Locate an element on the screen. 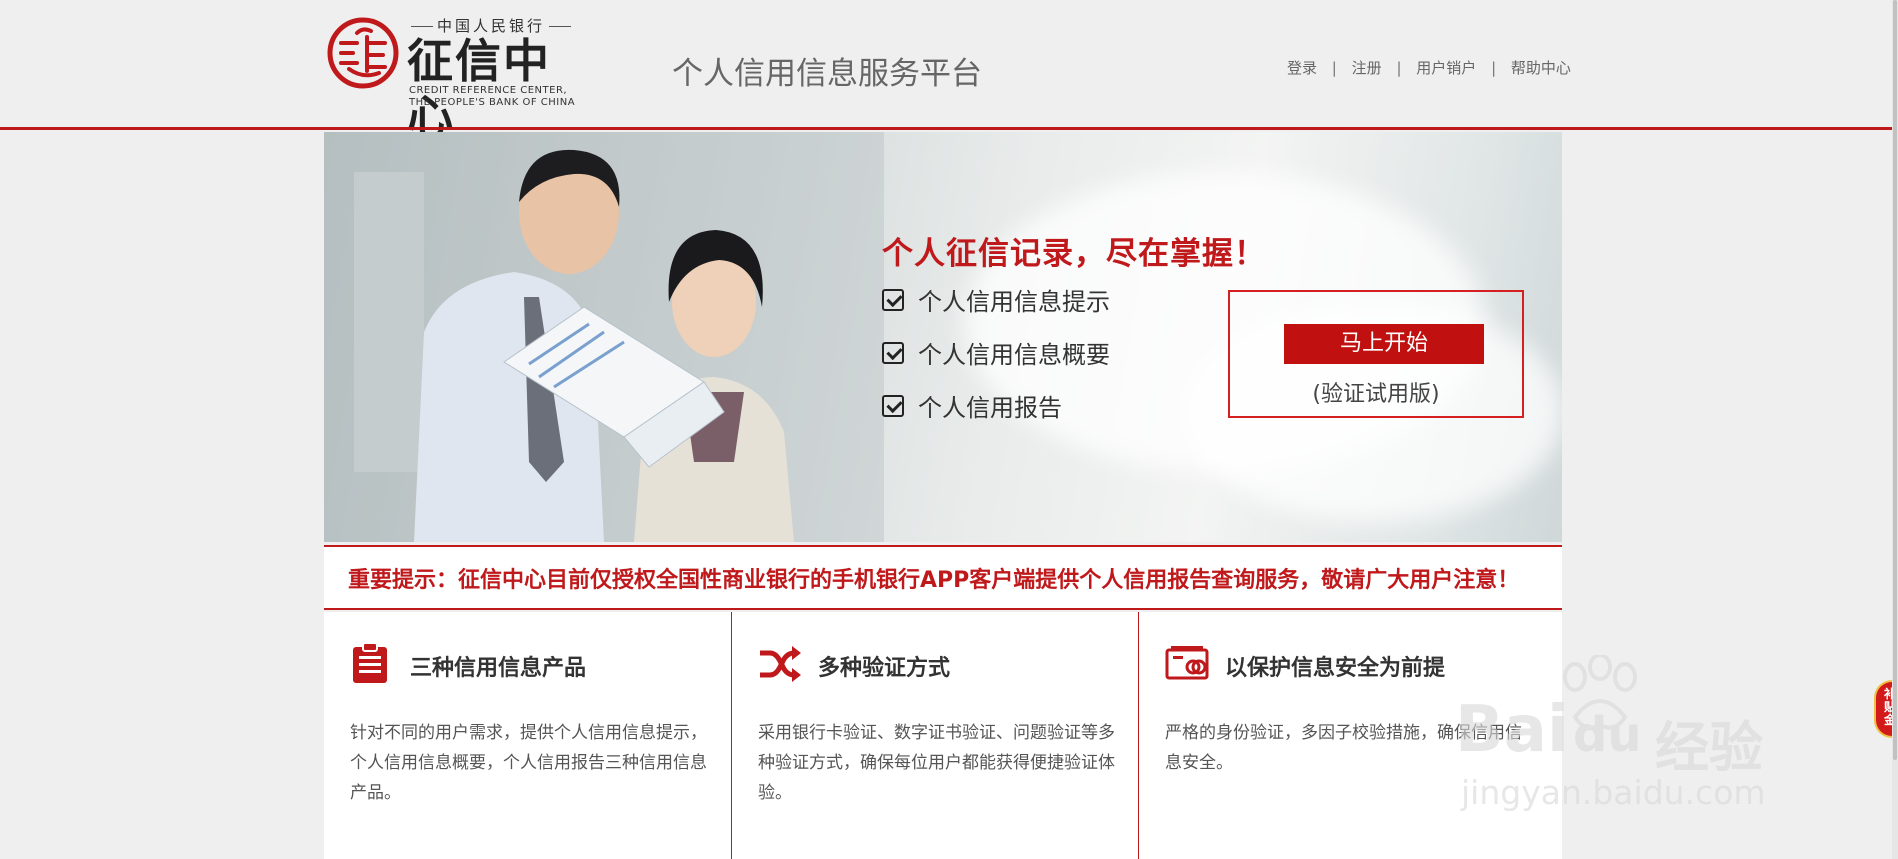 This screenshot has width=1898, height=859. feature-item: 个人信用信息提示 is located at coordinates (996, 299).